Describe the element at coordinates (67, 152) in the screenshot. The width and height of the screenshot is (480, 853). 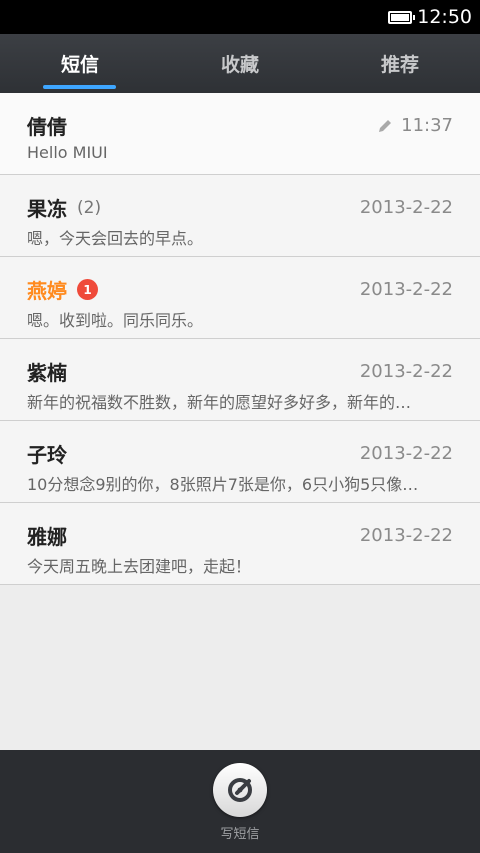
I see `message-preview: Hello MIUI` at that location.